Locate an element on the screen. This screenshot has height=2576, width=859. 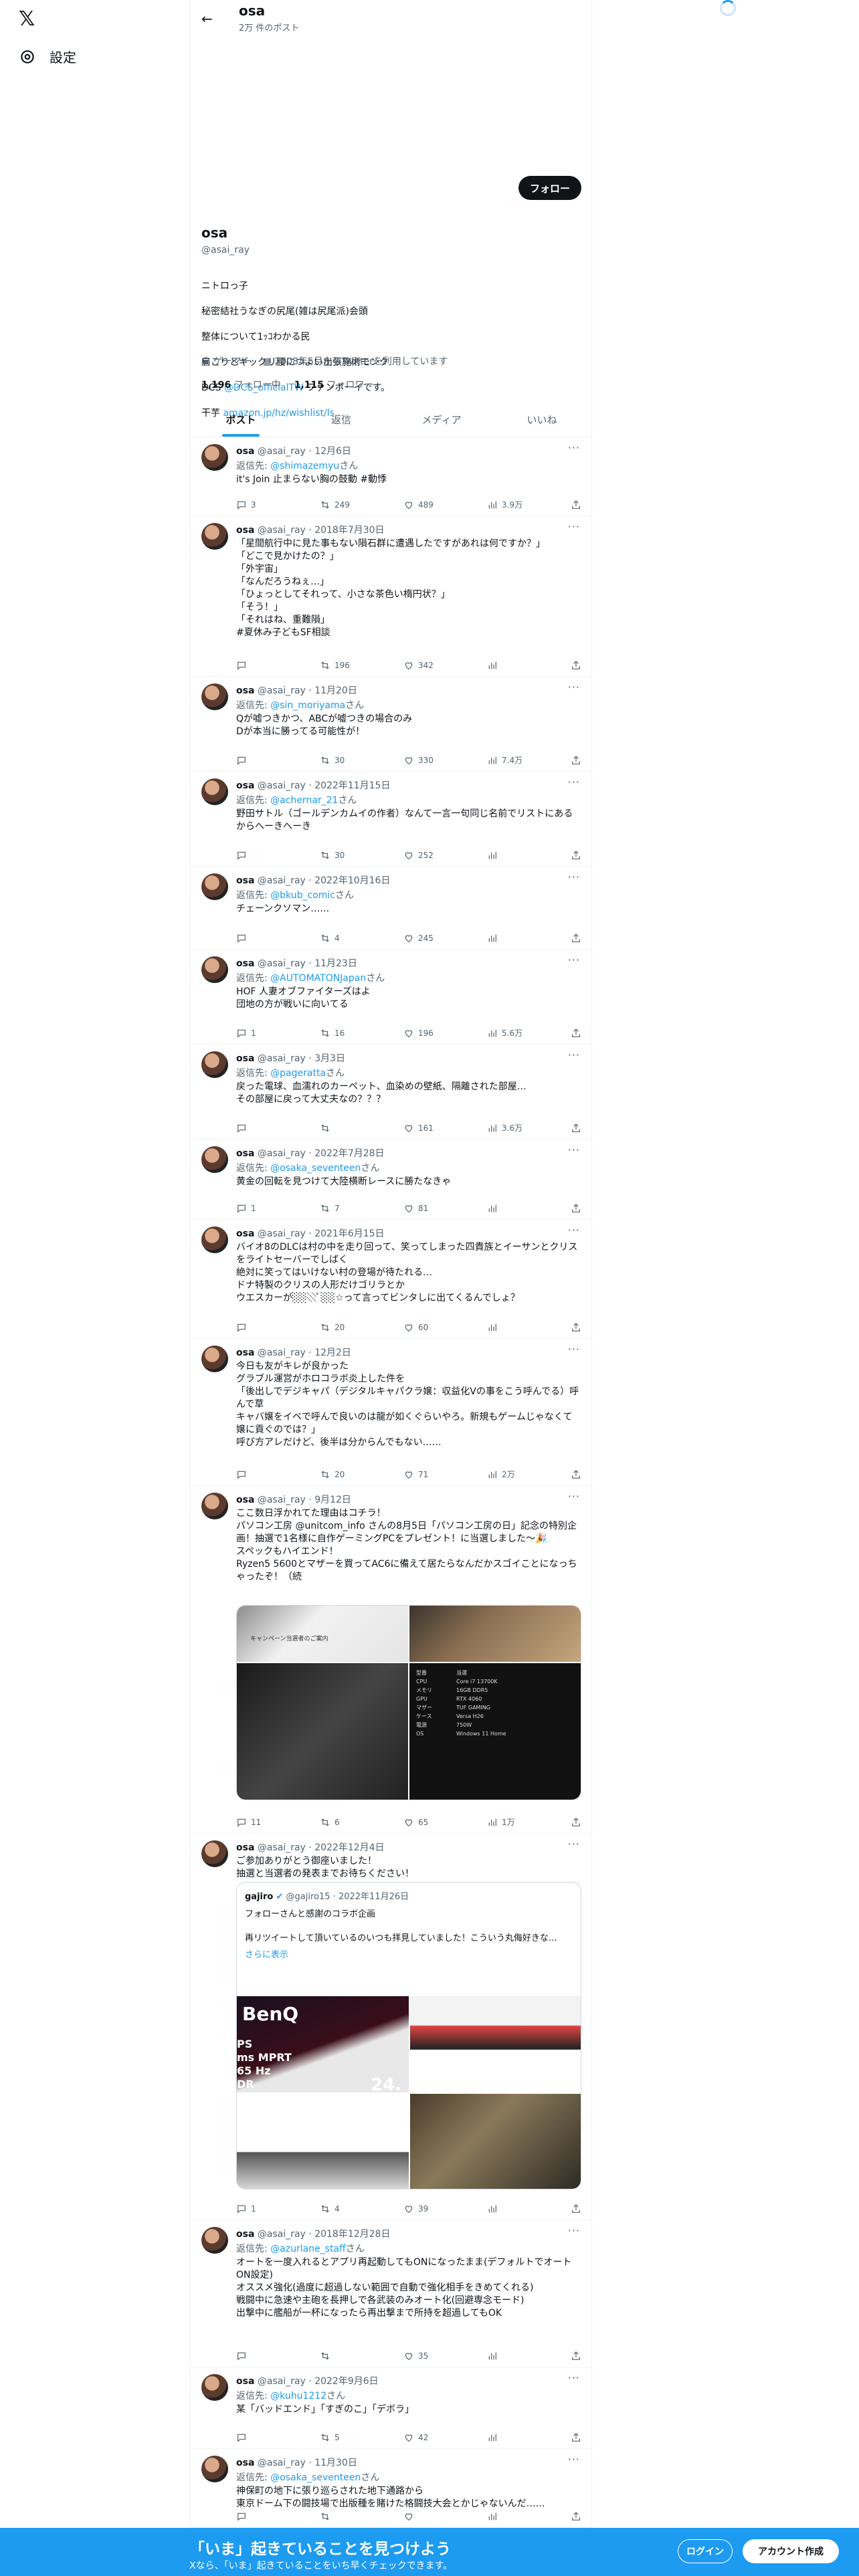
views-button: 2万 is located at coordinates (507, 1475).